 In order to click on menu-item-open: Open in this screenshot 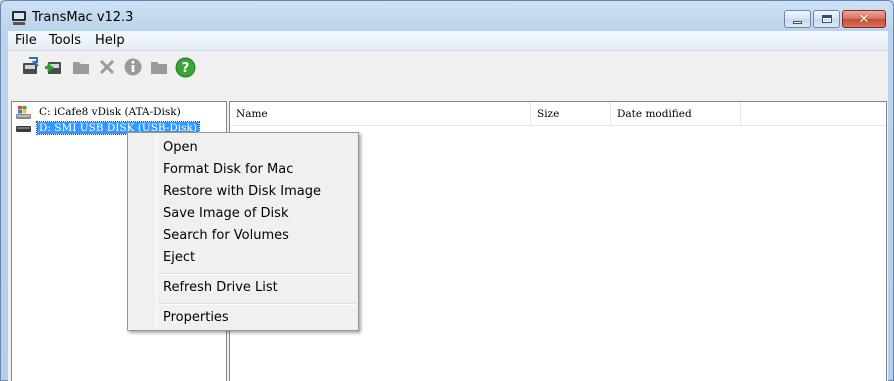, I will do `click(243, 147)`.